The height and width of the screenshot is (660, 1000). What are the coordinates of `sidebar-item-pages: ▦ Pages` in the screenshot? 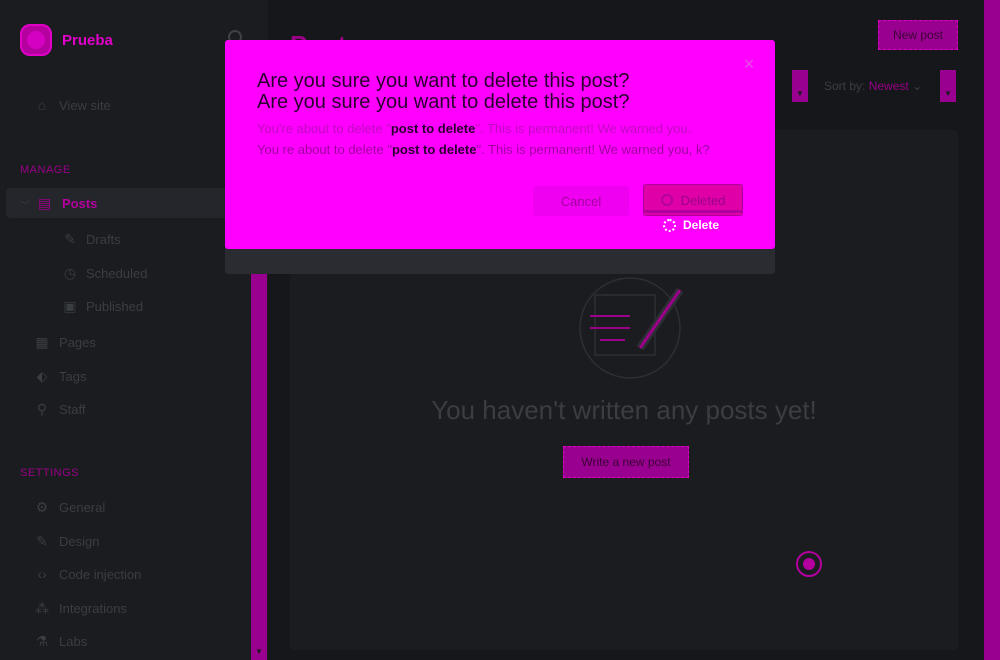 It's located at (65, 342).